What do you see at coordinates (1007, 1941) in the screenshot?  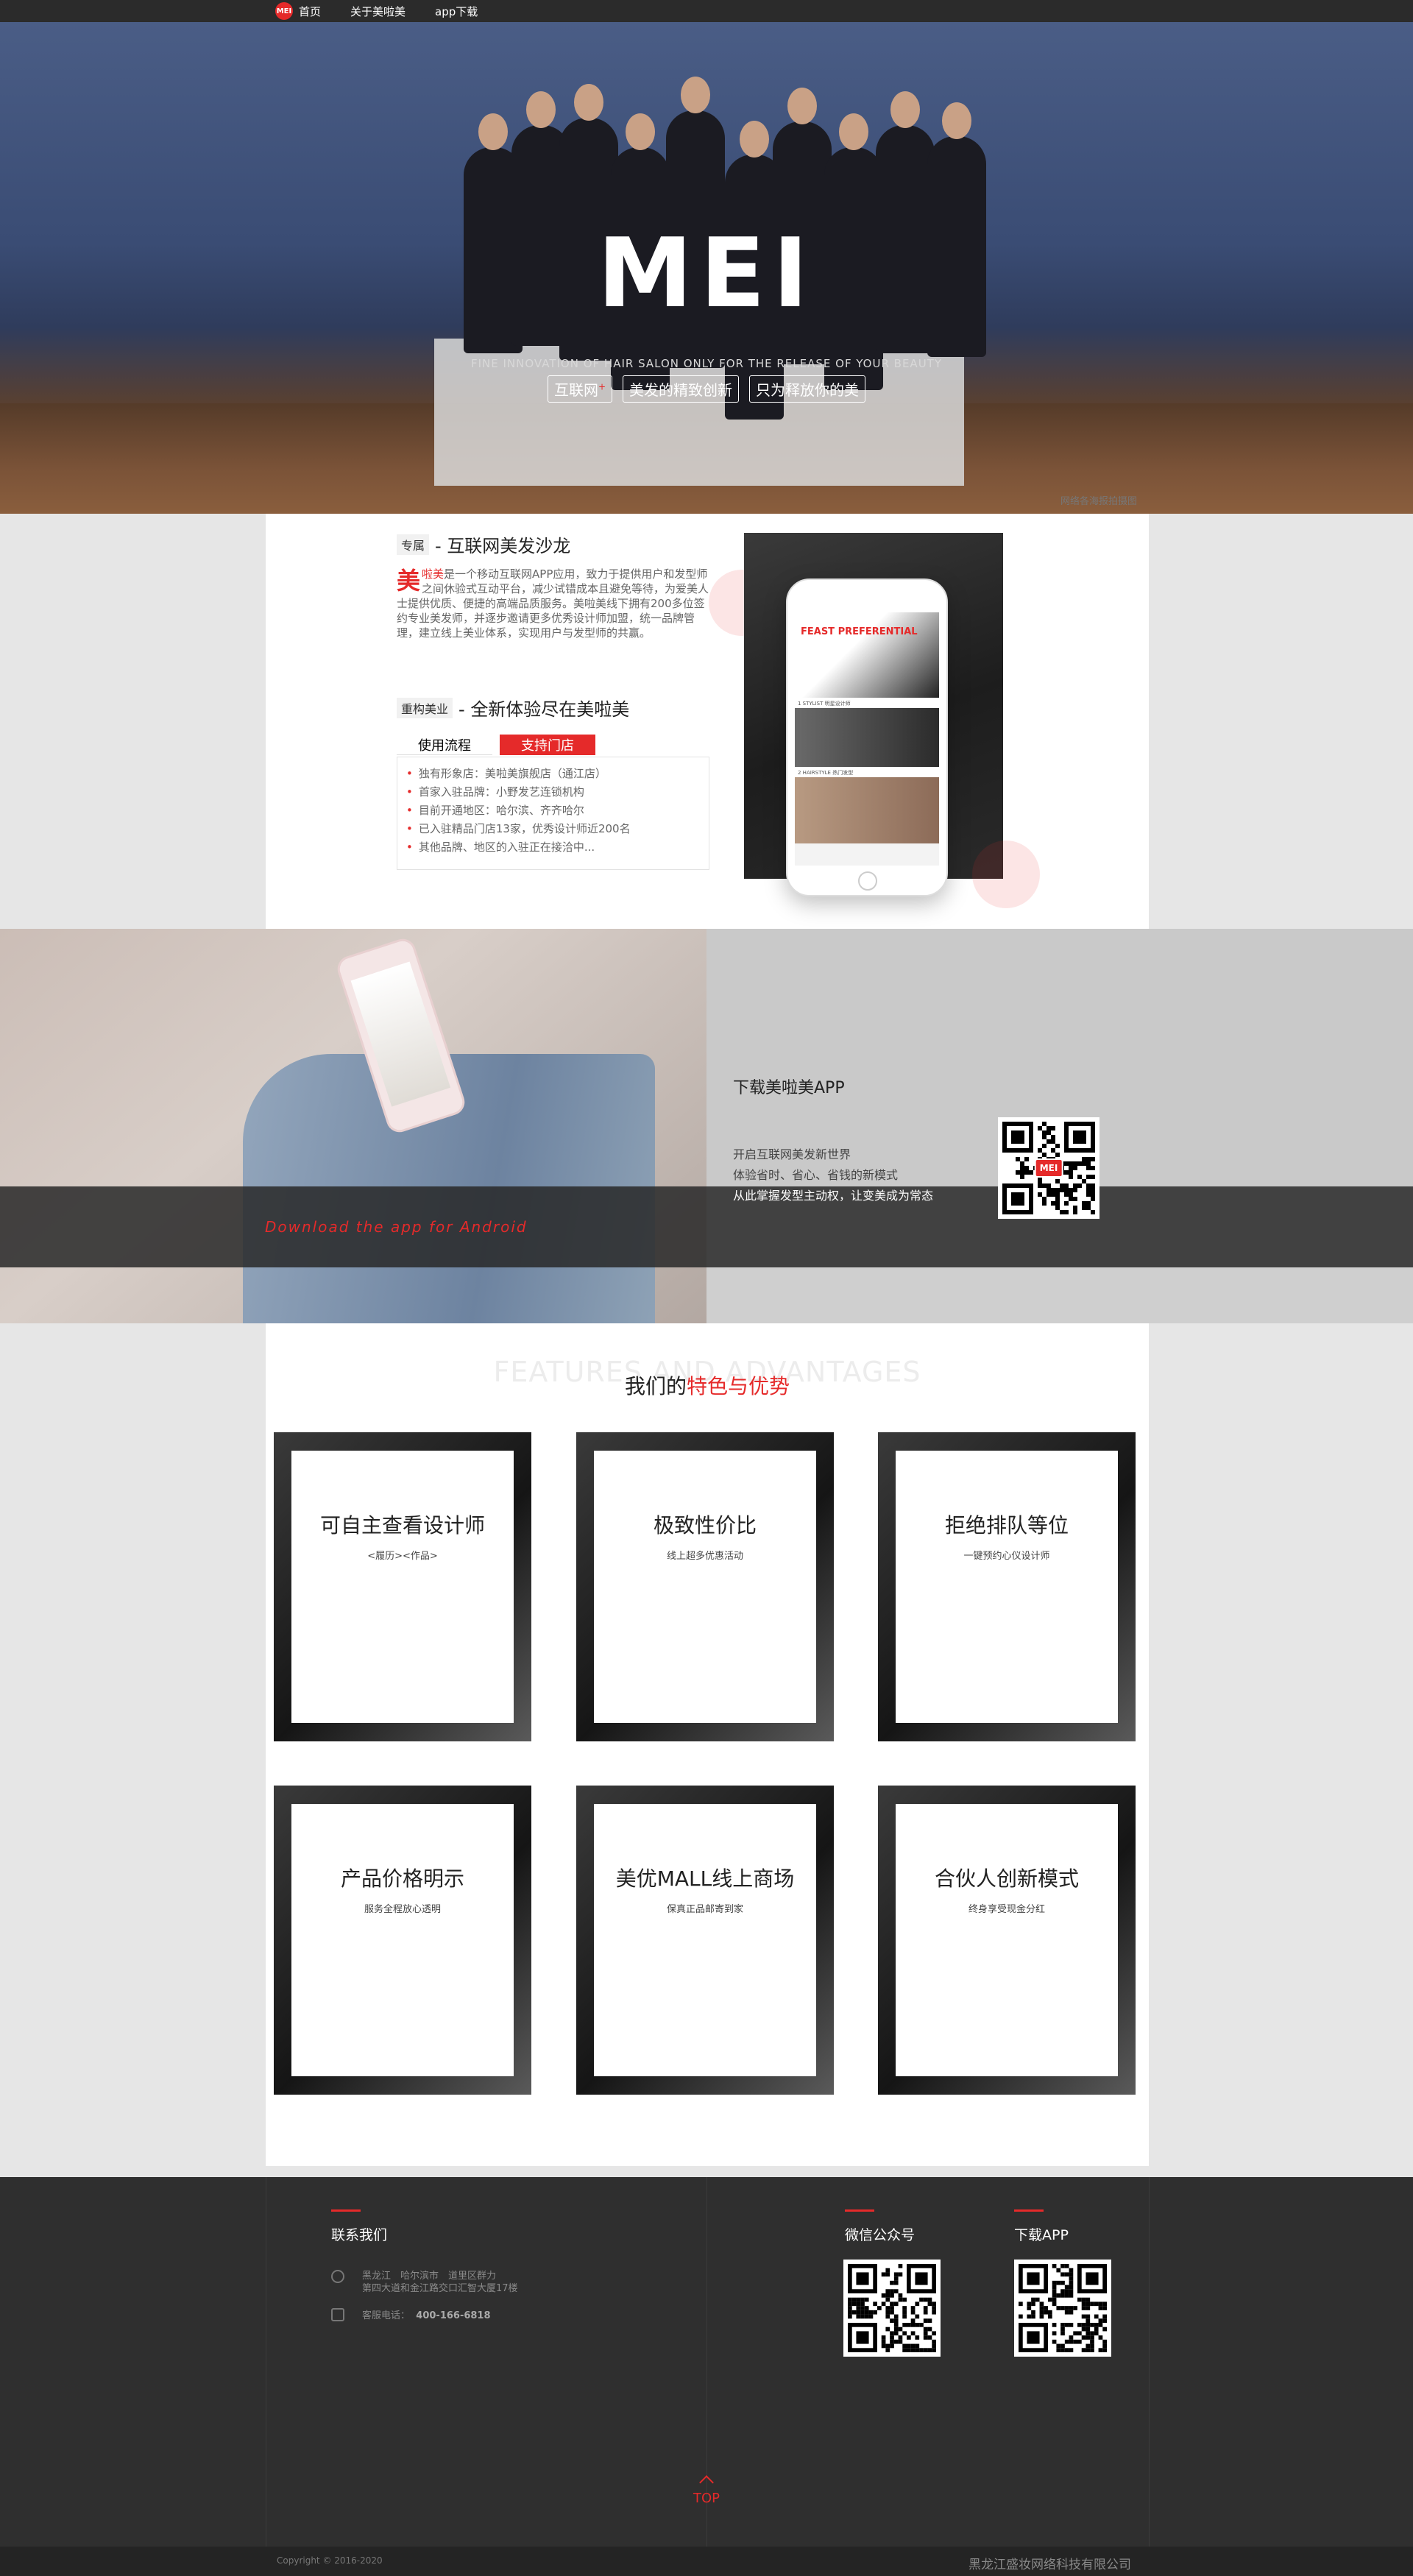 I see `feature-card: 合伙人创新模式终身享受现金分红` at bounding box center [1007, 1941].